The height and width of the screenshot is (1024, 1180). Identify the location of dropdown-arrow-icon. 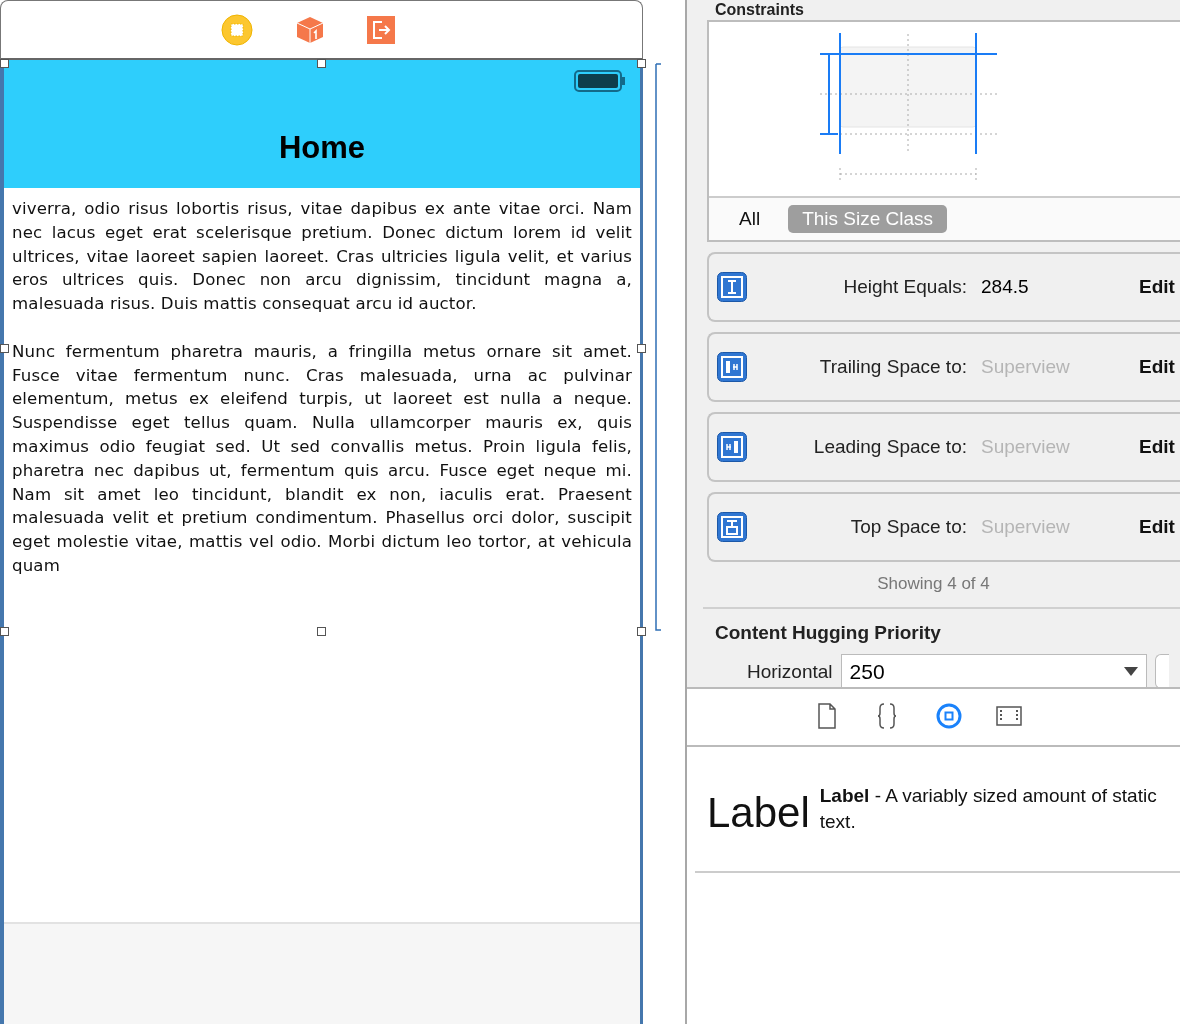
(1130, 671).